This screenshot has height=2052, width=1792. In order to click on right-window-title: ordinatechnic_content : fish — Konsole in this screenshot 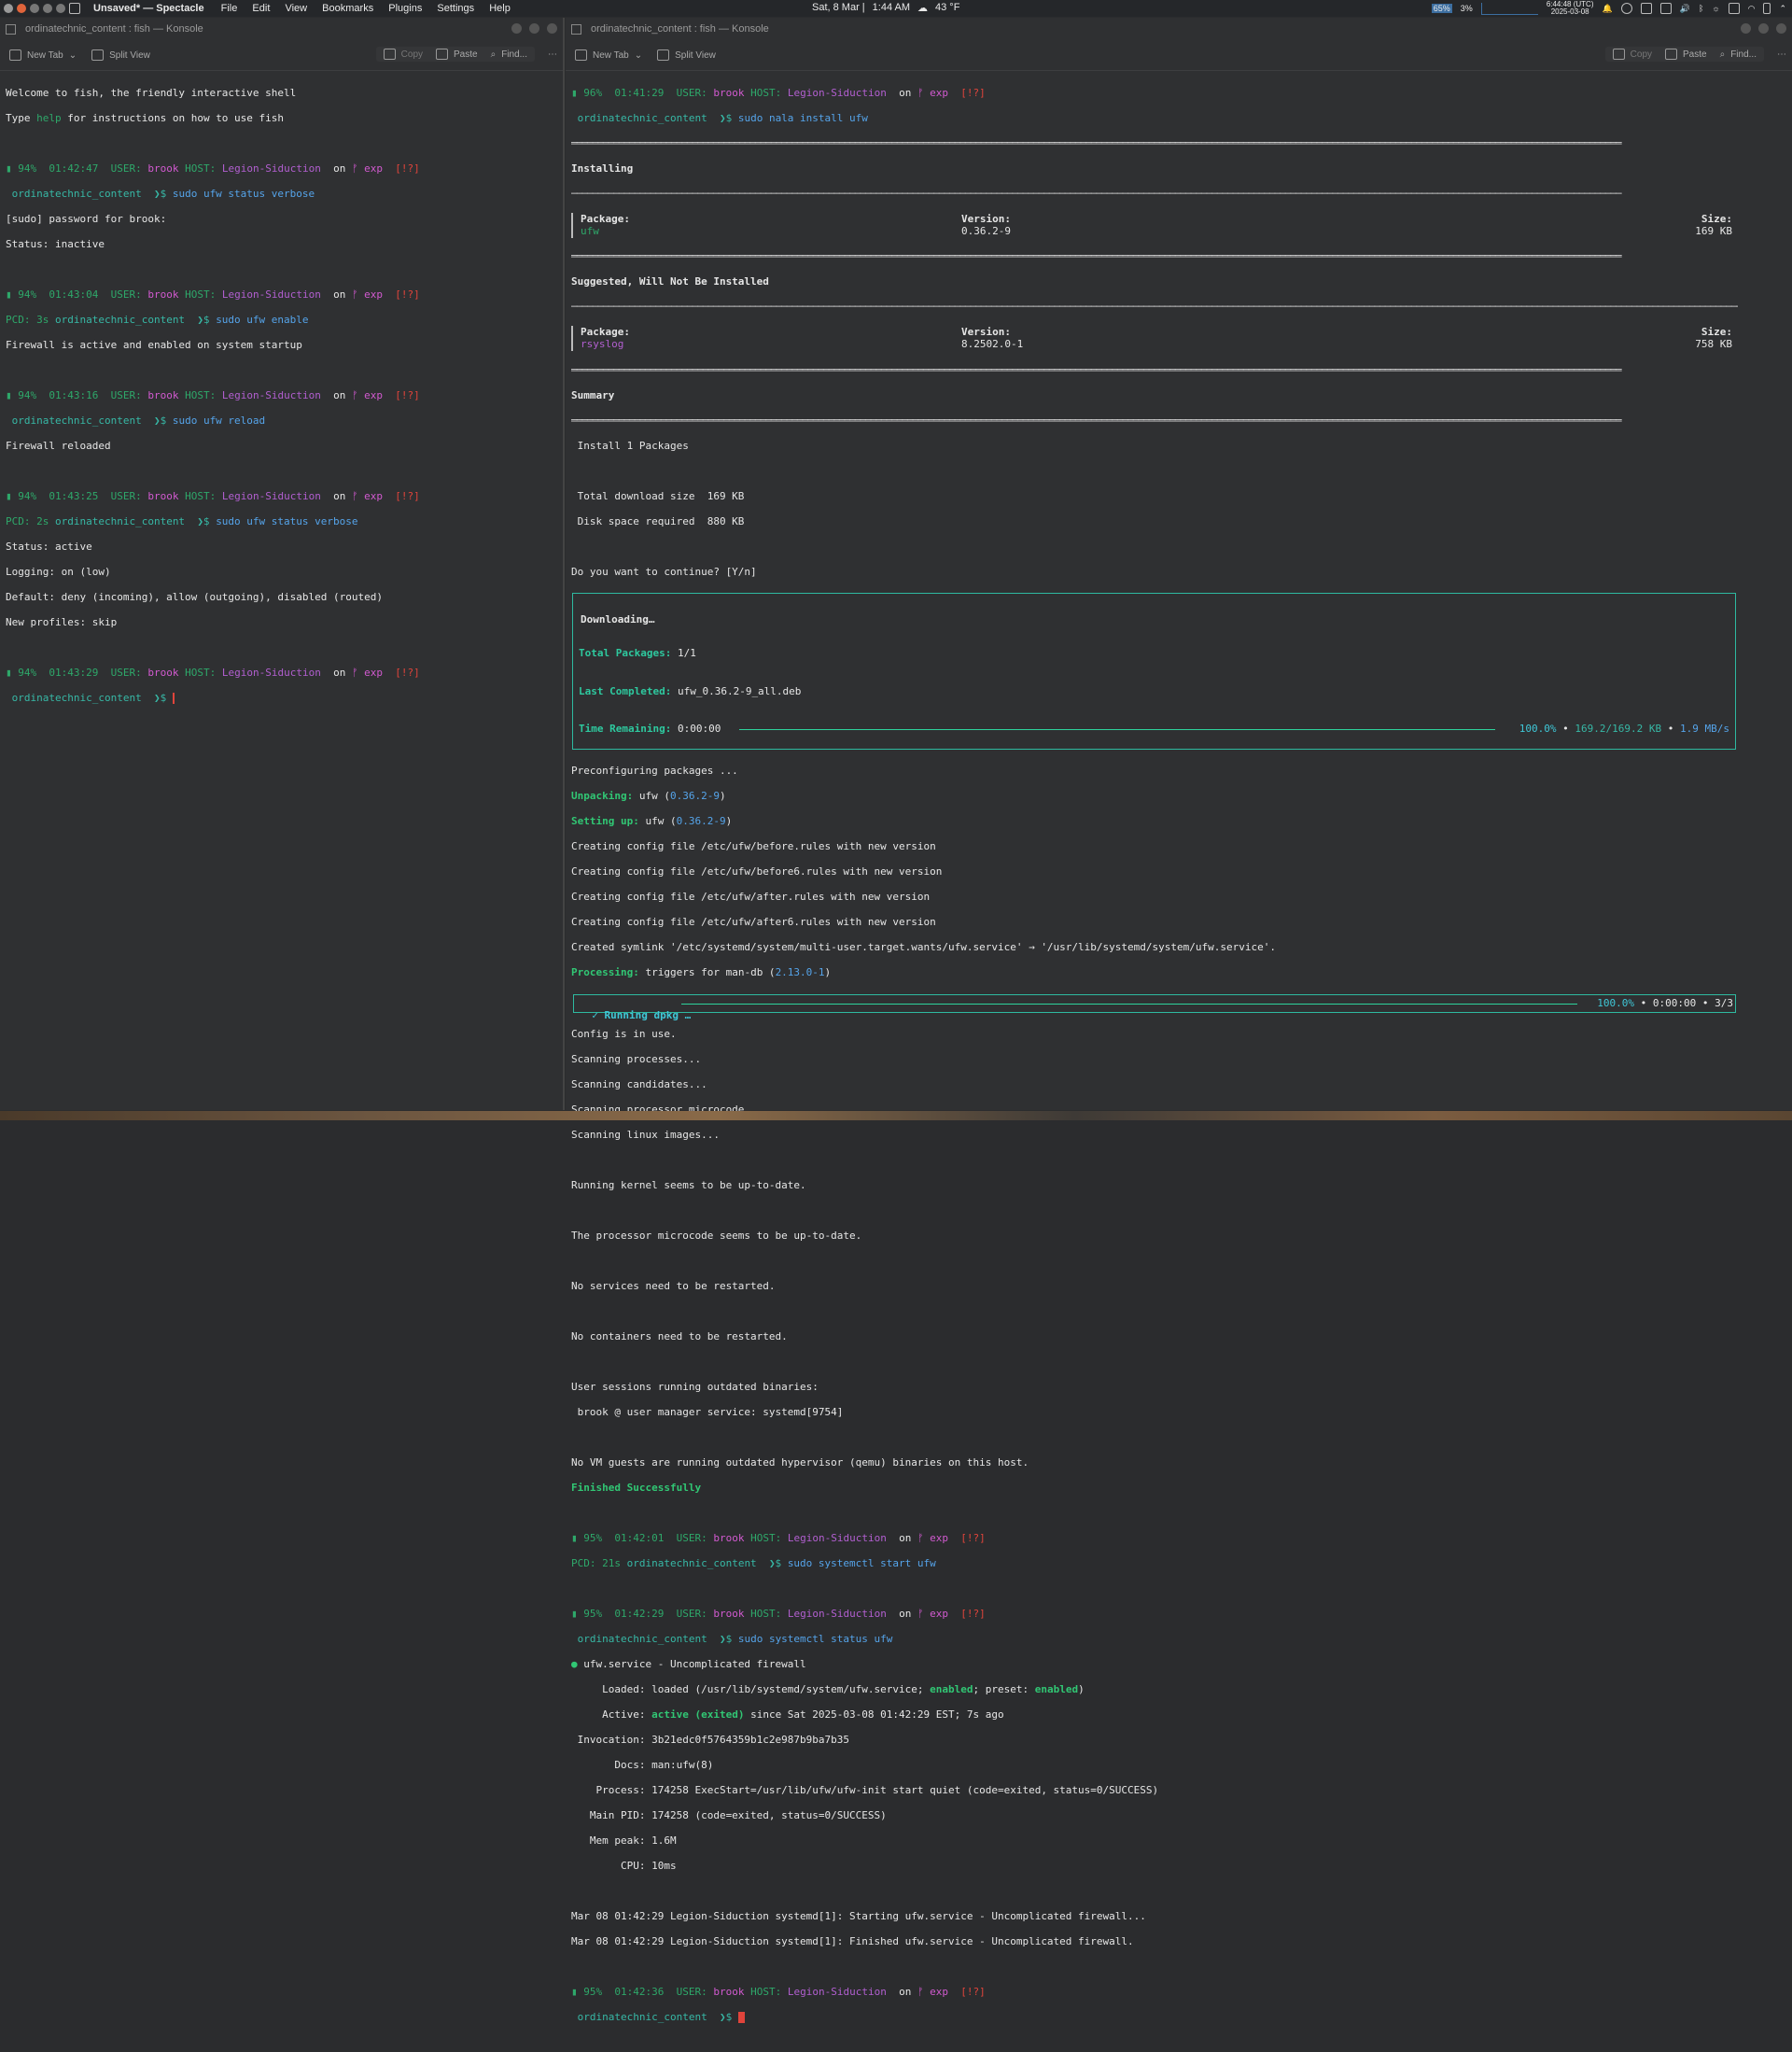, I will do `click(680, 29)`.